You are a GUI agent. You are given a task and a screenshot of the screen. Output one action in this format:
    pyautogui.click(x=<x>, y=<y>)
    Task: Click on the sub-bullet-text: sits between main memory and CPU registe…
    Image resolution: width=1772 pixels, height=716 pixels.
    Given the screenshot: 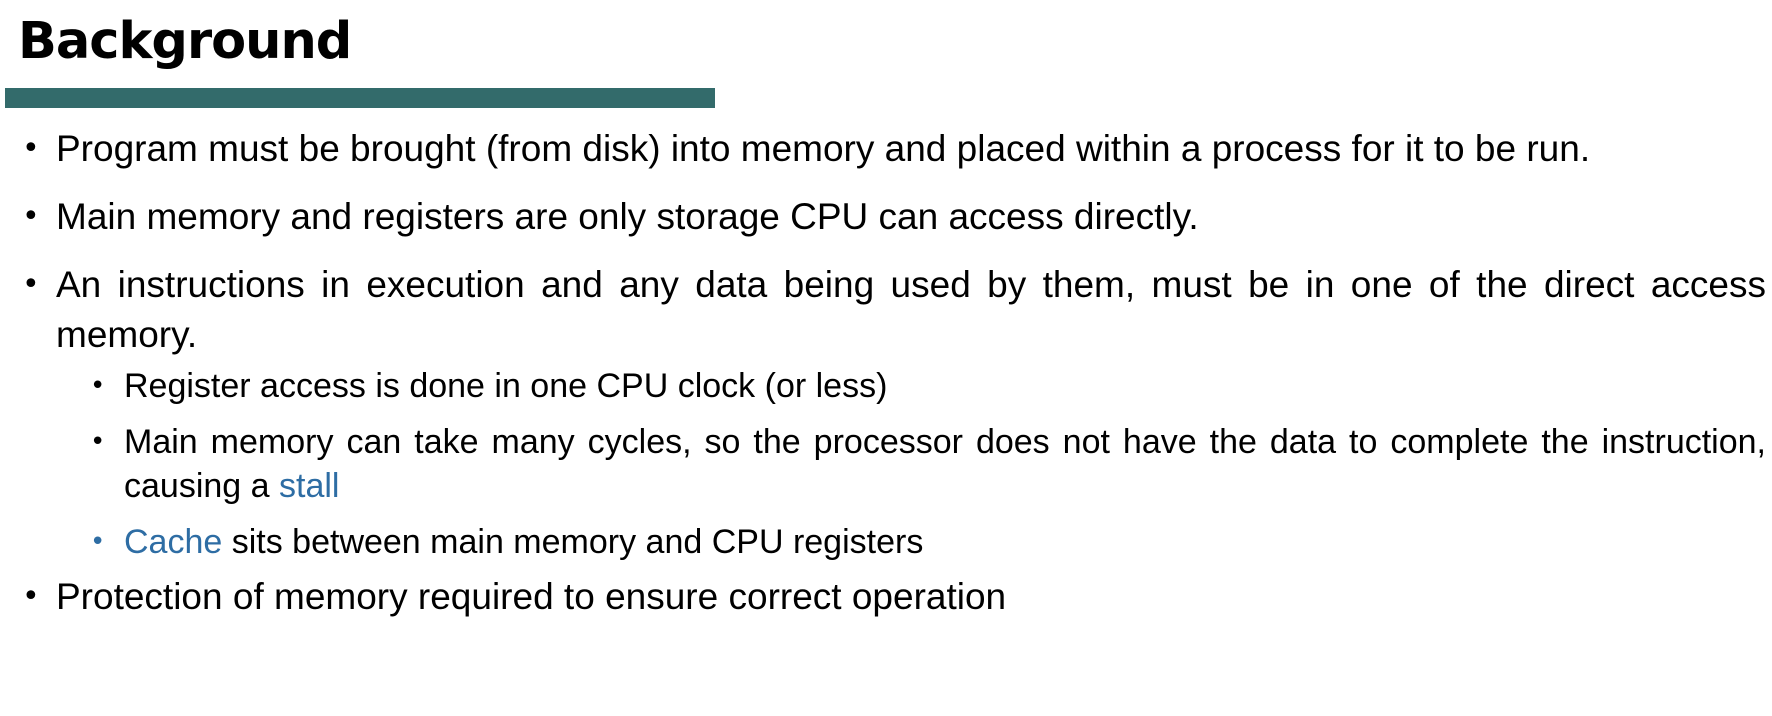 What is the action you would take?
    pyautogui.click(x=573, y=542)
    